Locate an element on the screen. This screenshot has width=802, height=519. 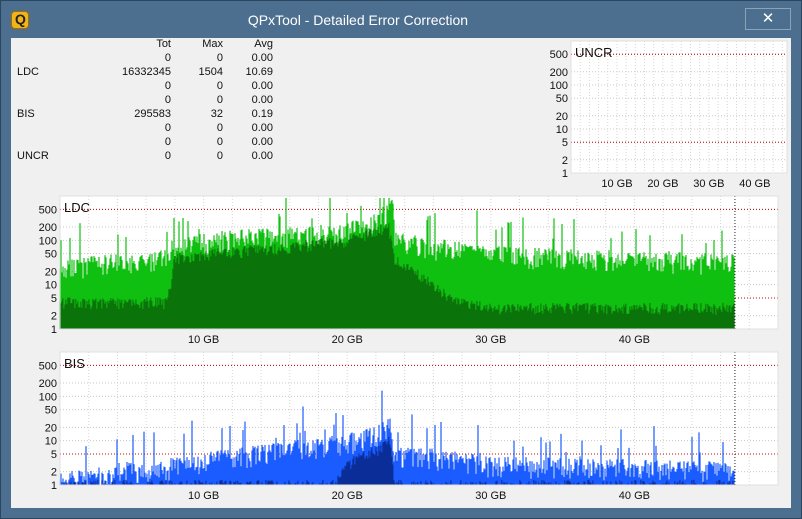
window-title: QPxTool - Detailed Error Correction is located at coordinates (358, 20).